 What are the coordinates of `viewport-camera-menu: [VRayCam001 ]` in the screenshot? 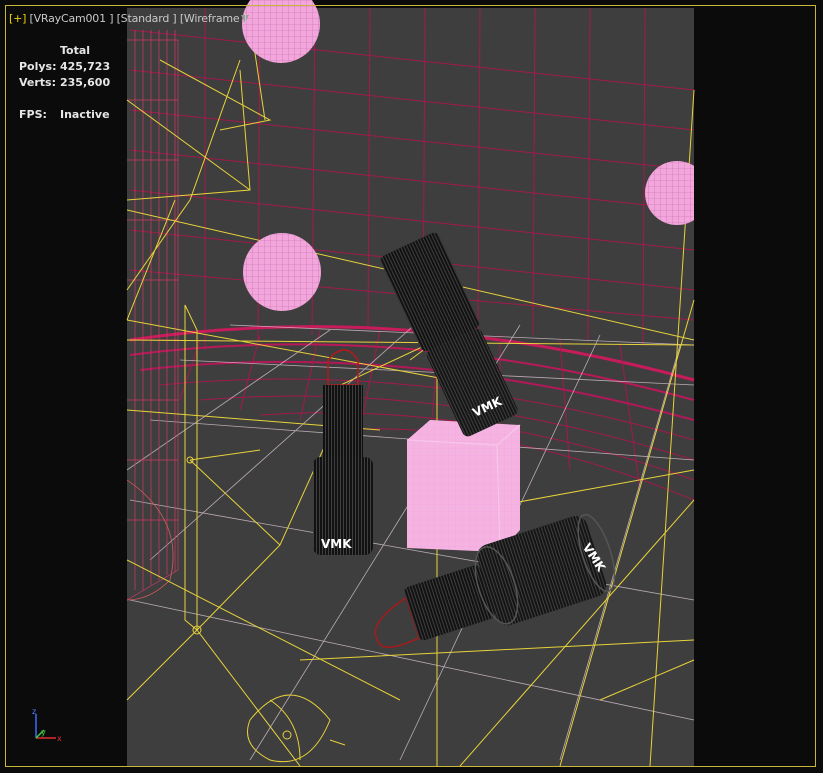 It's located at (72, 18).